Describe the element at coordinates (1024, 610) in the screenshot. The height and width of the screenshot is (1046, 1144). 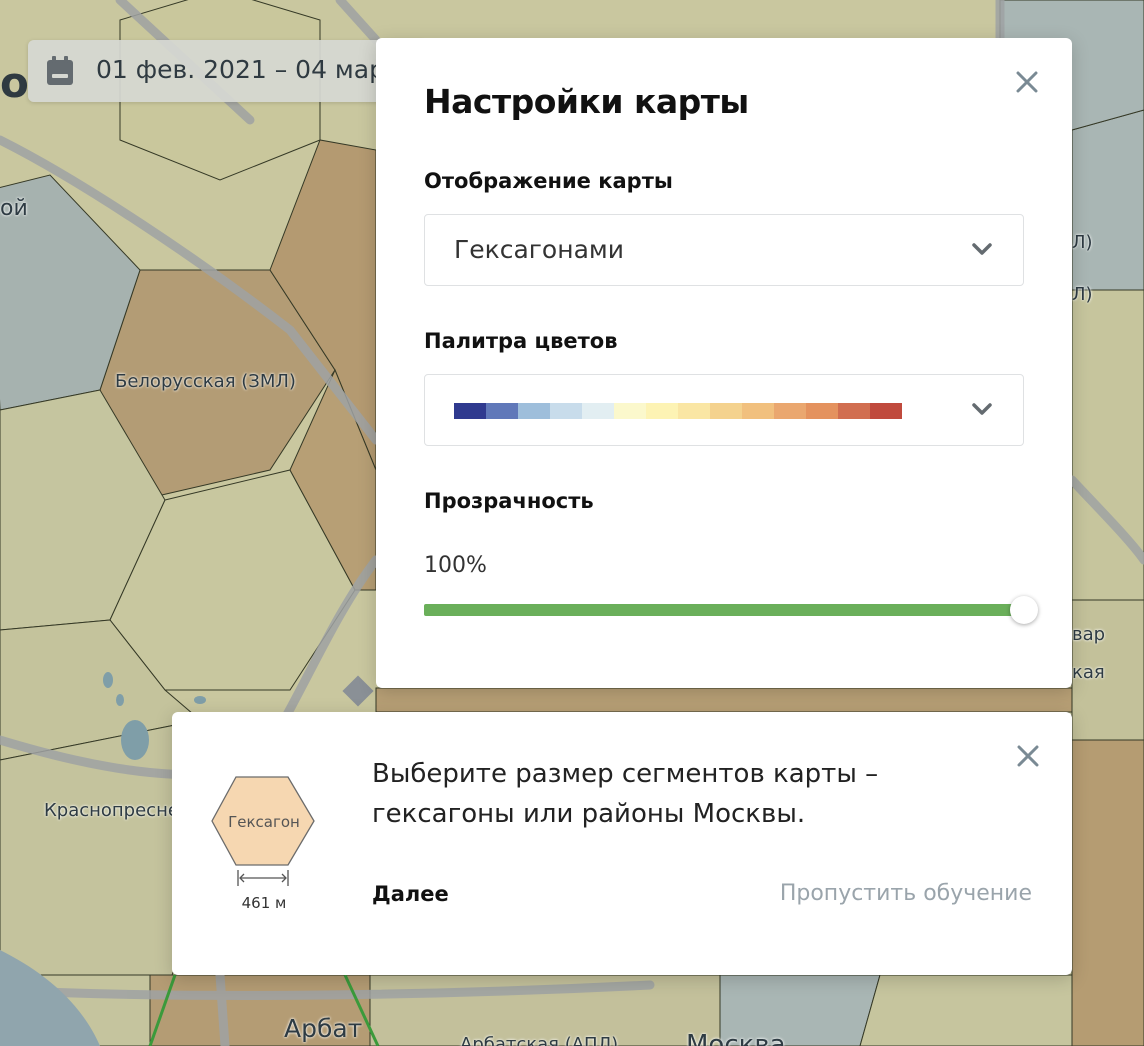
I see `opacity-slider-handle` at that location.